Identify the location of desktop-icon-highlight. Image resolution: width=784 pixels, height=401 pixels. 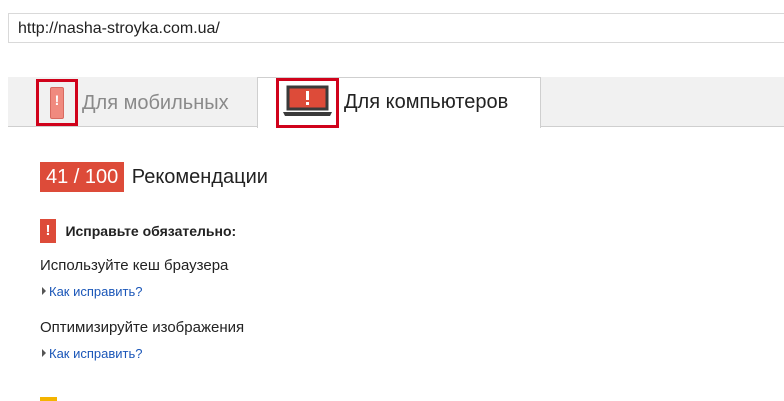
(307, 103).